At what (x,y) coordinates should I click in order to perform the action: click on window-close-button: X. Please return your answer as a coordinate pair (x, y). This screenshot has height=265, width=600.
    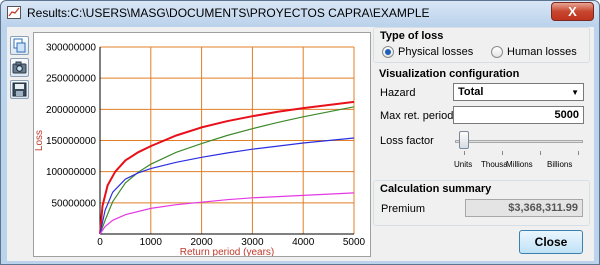
    Looking at the image, I should click on (572, 11).